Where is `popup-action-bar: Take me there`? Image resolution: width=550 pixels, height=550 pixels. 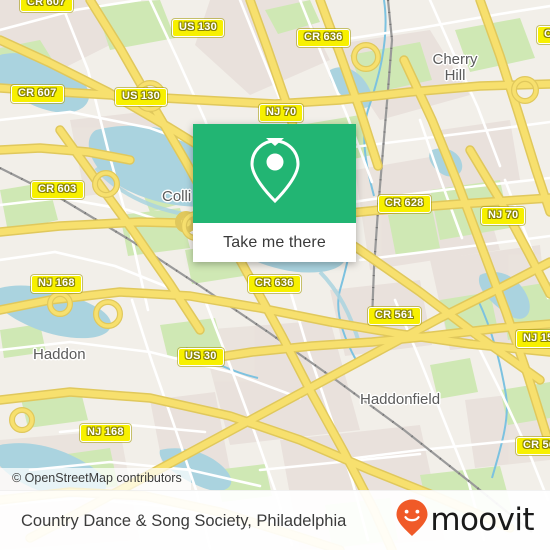
popup-action-bar: Take me there is located at coordinates (274, 242).